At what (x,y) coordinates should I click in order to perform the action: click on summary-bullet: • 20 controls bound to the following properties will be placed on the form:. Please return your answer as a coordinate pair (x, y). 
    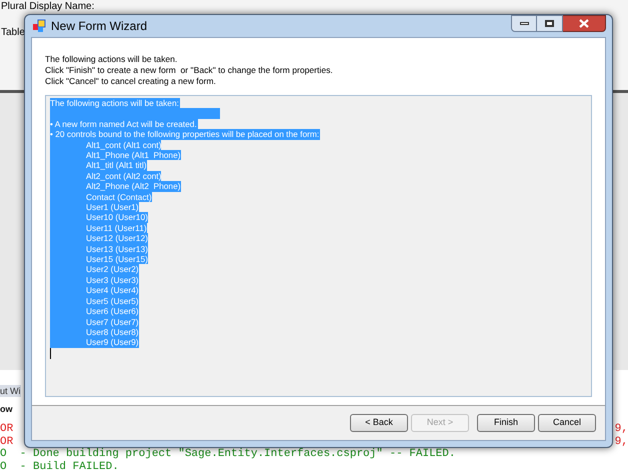
    Looking at the image, I should click on (185, 134).